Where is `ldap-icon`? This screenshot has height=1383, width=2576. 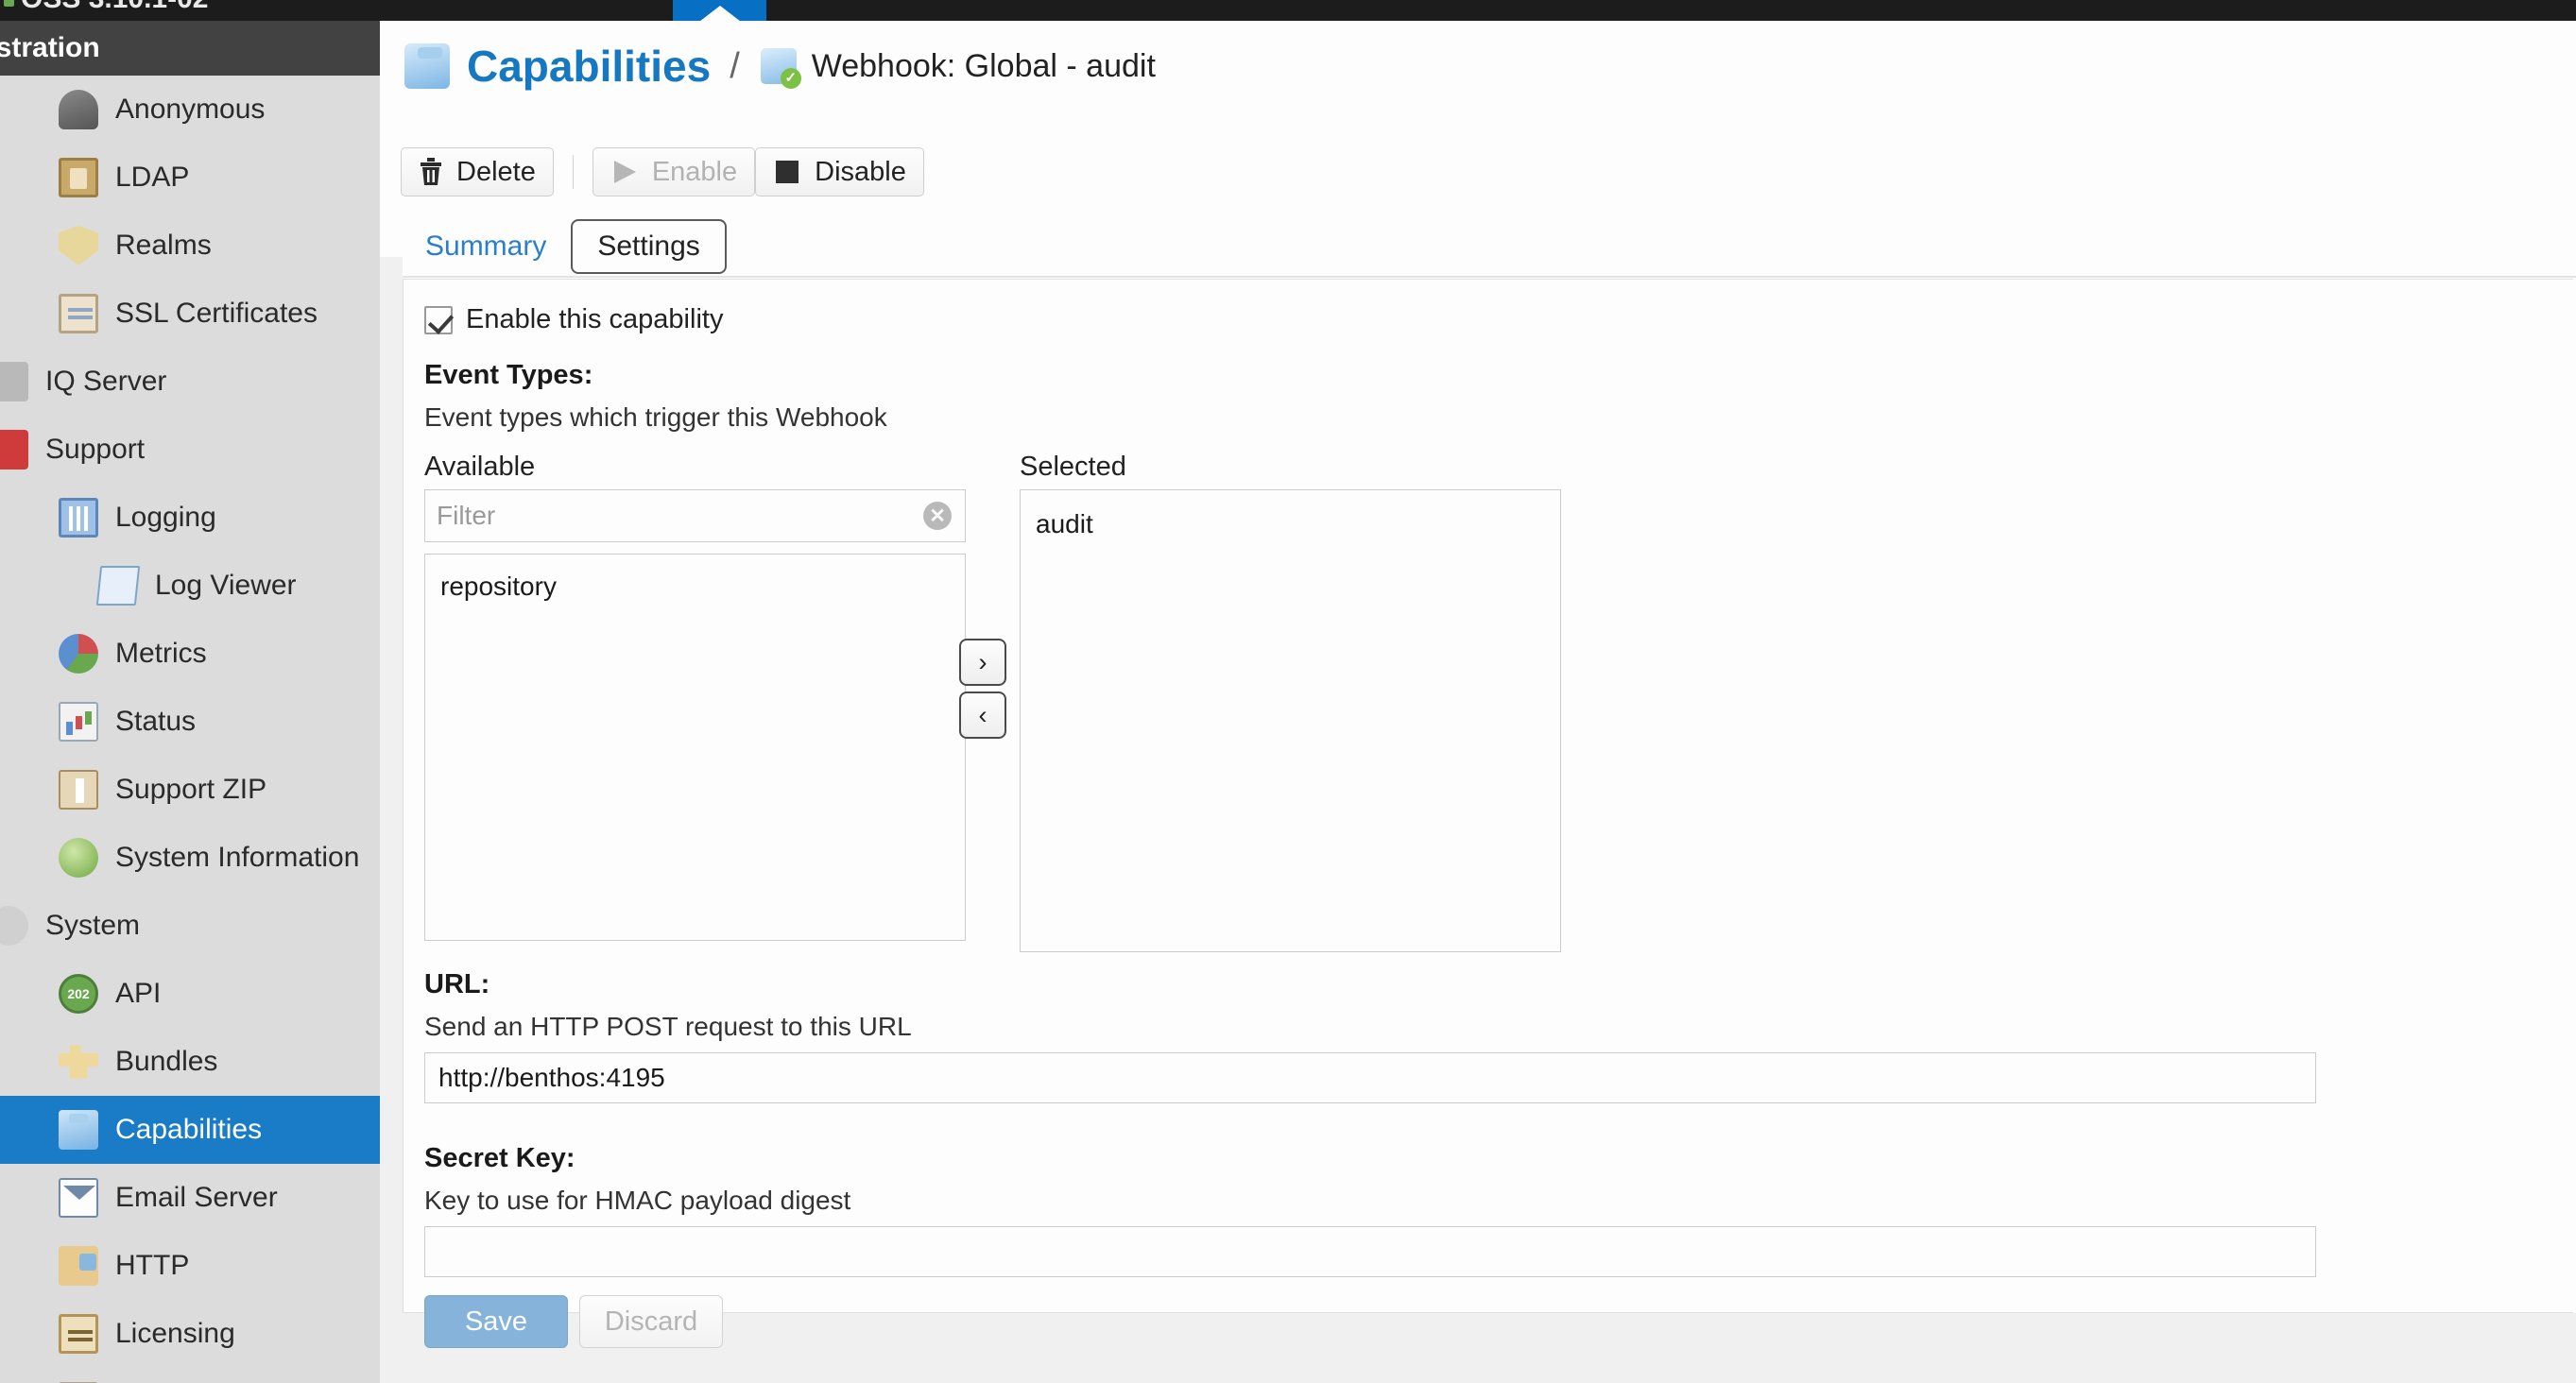 ldap-icon is located at coordinates (78, 177).